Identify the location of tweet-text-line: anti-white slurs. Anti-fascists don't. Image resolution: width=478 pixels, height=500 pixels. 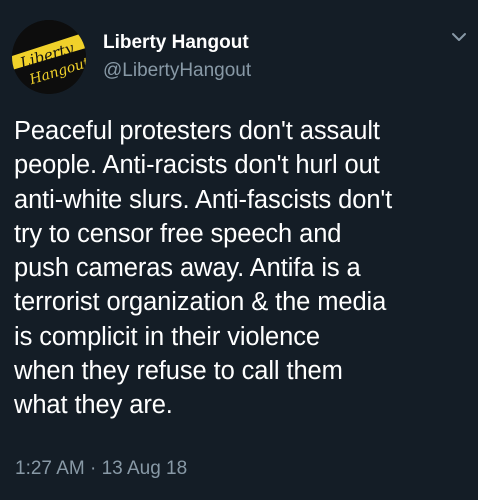
(203, 199).